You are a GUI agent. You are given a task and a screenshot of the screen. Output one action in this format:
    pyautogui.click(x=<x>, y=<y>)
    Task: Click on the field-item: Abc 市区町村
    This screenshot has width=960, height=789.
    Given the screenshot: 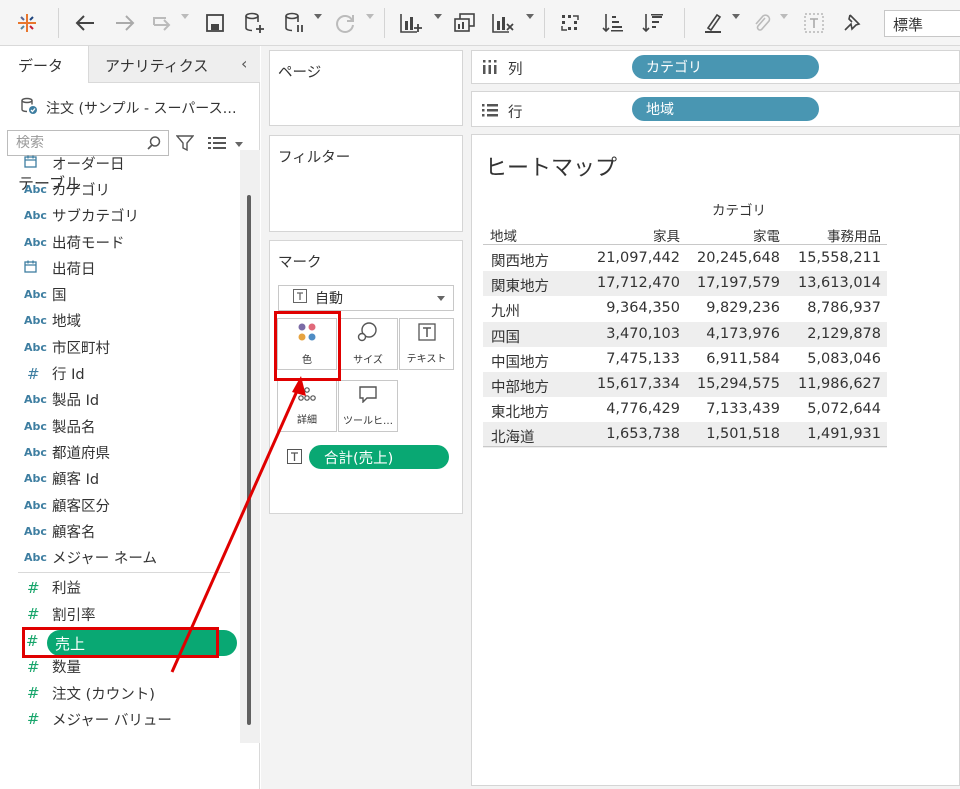 What is the action you would take?
    pyautogui.click(x=120, y=347)
    